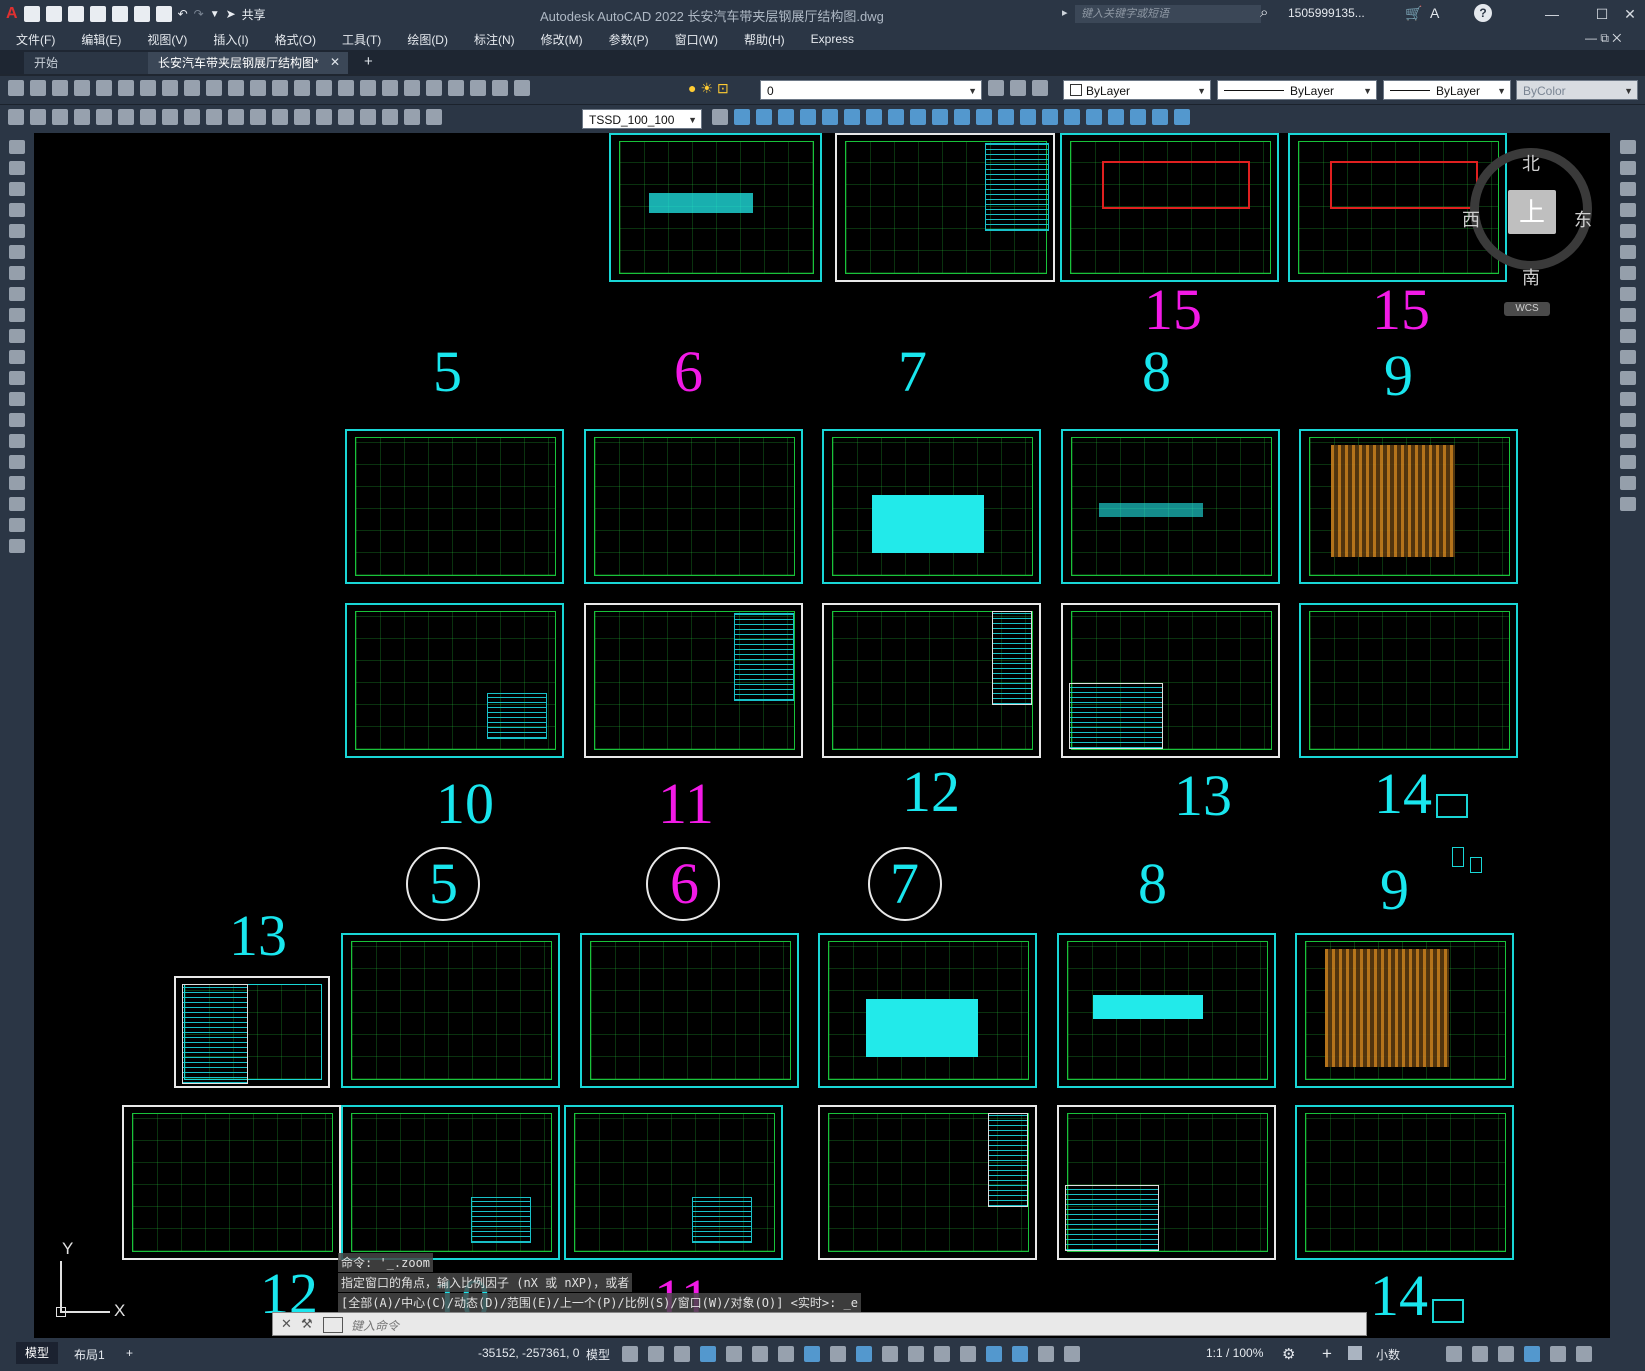 The width and height of the screenshot is (1645, 1371). Describe the element at coordinates (1018, 88) in the screenshot. I see `layer-previous-icon` at that location.